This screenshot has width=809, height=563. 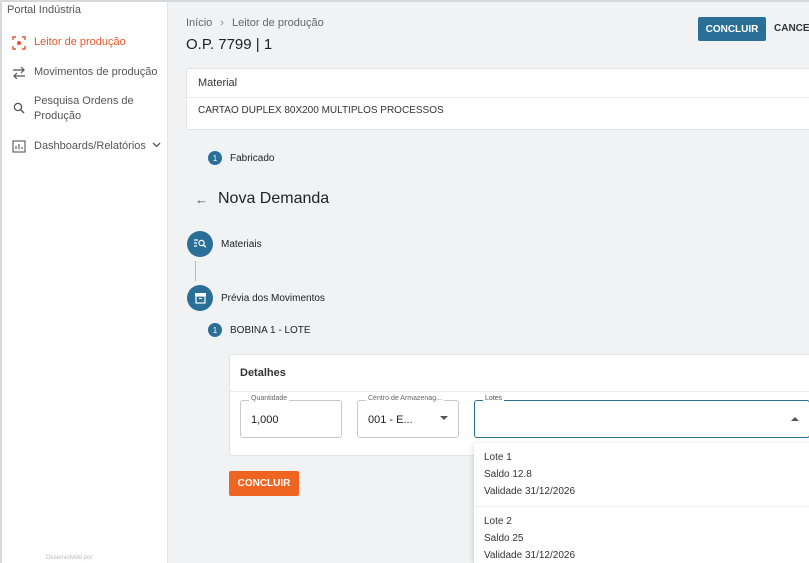 I want to click on swap-icon, so click(x=19, y=73).